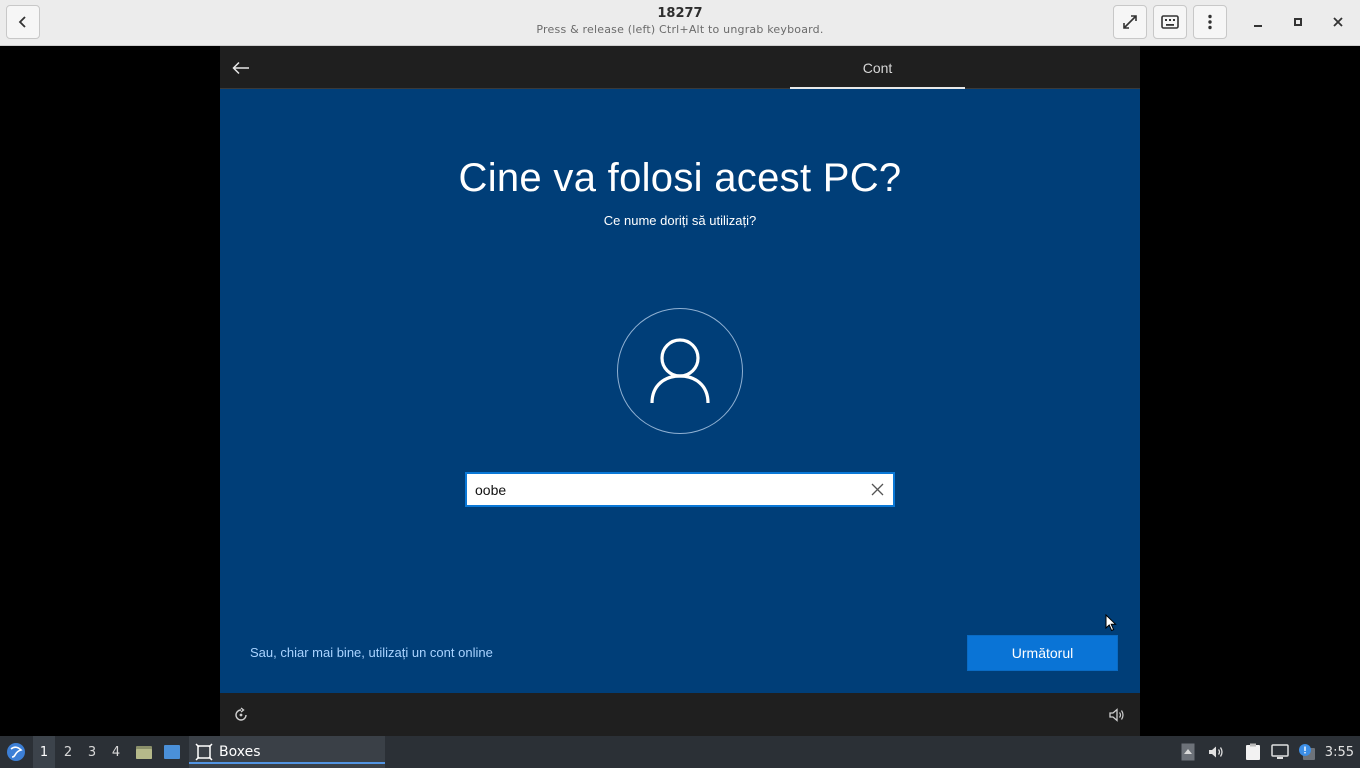  Describe the element at coordinates (287, 763) in the screenshot. I see `active-app-indicator` at that location.